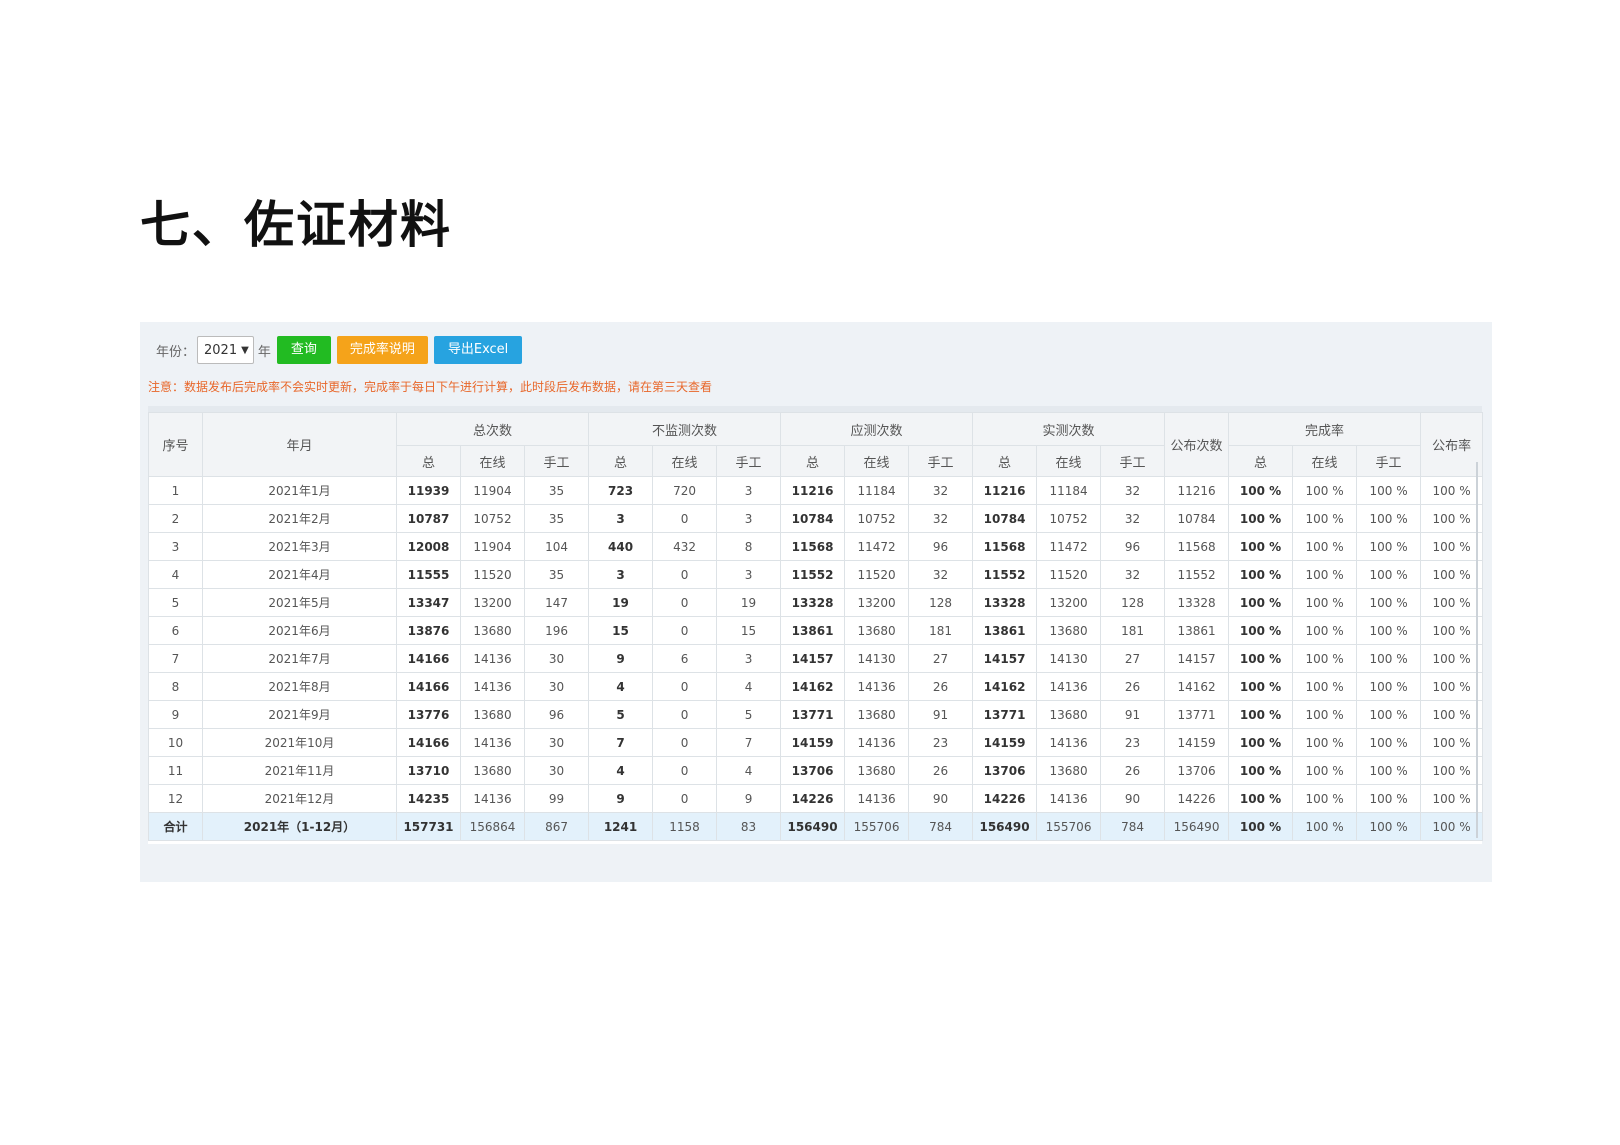  Describe the element at coordinates (877, 826) in the screenshot. I see `table-cell: 155706` at that location.